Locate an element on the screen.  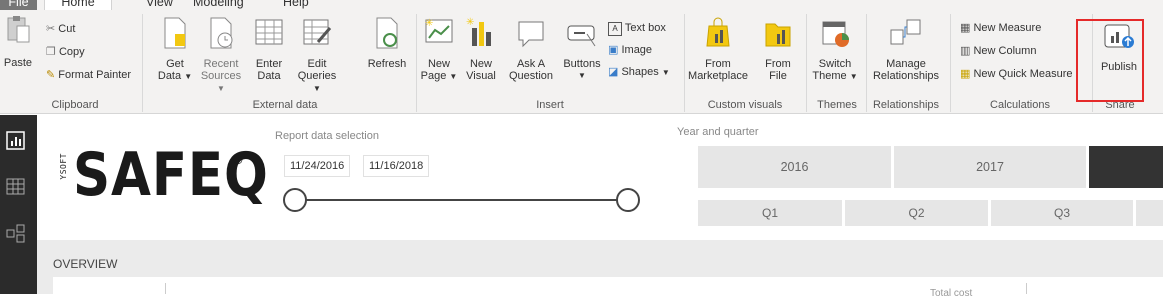
refresh-button: Refresh is located at coordinates (387, 43).